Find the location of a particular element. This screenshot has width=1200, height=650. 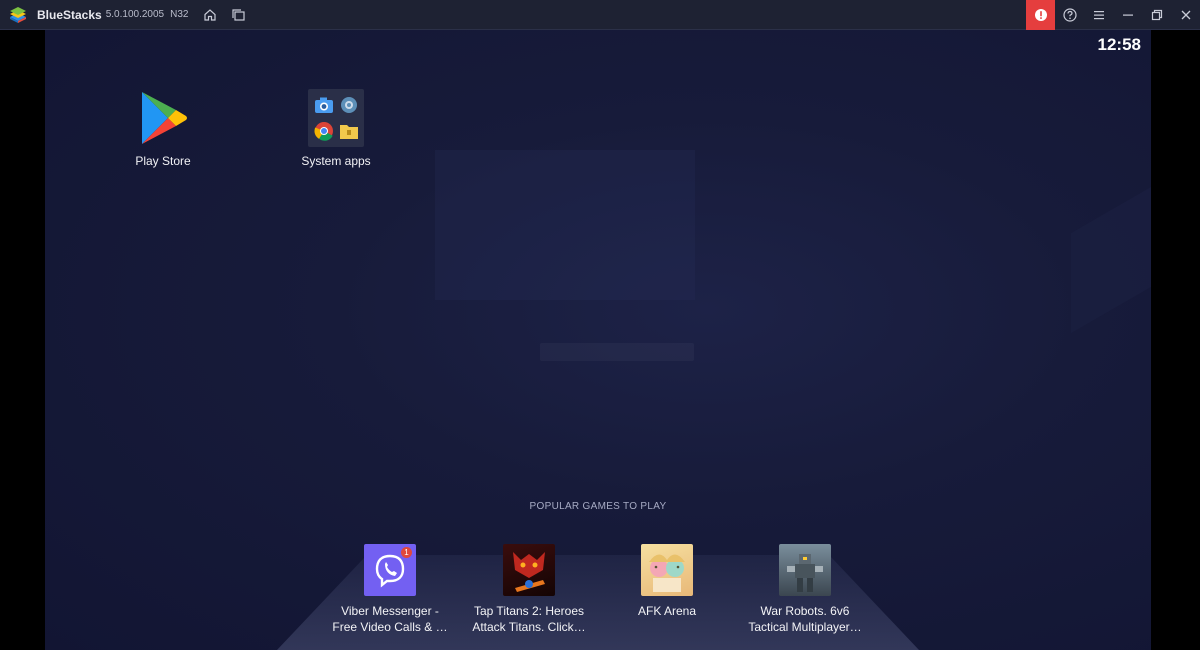

menu-button is located at coordinates (1098, 15).